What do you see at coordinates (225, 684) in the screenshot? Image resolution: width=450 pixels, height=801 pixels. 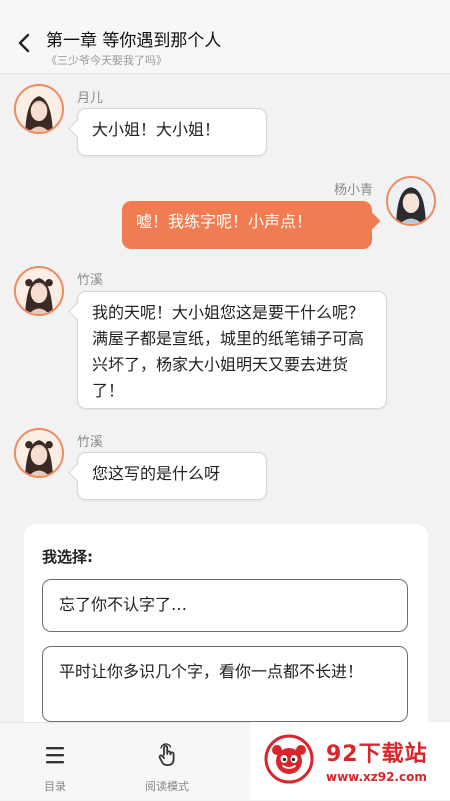 I see `choice-option-2: 平时让你多识几个字，看你一点都不长进！` at bounding box center [225, 684].